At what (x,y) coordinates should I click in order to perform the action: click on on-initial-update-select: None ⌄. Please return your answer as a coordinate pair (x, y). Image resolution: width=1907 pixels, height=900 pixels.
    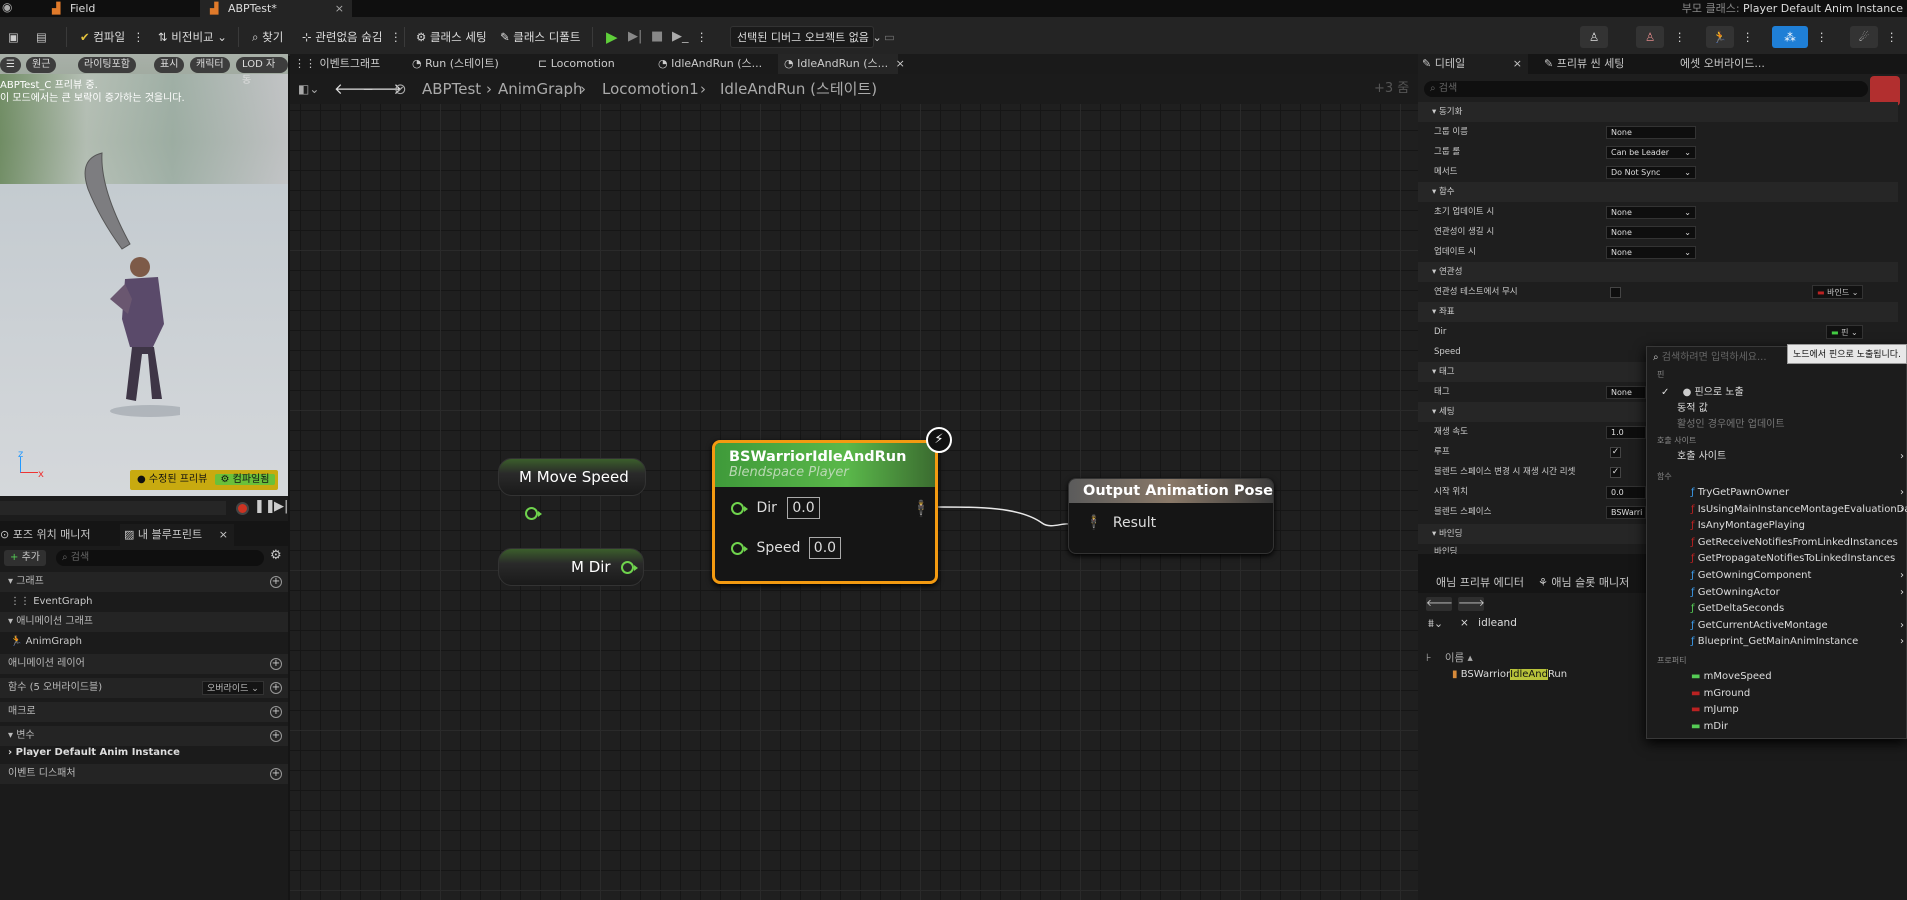
    Looking at the image, I should click on (1651, 212).